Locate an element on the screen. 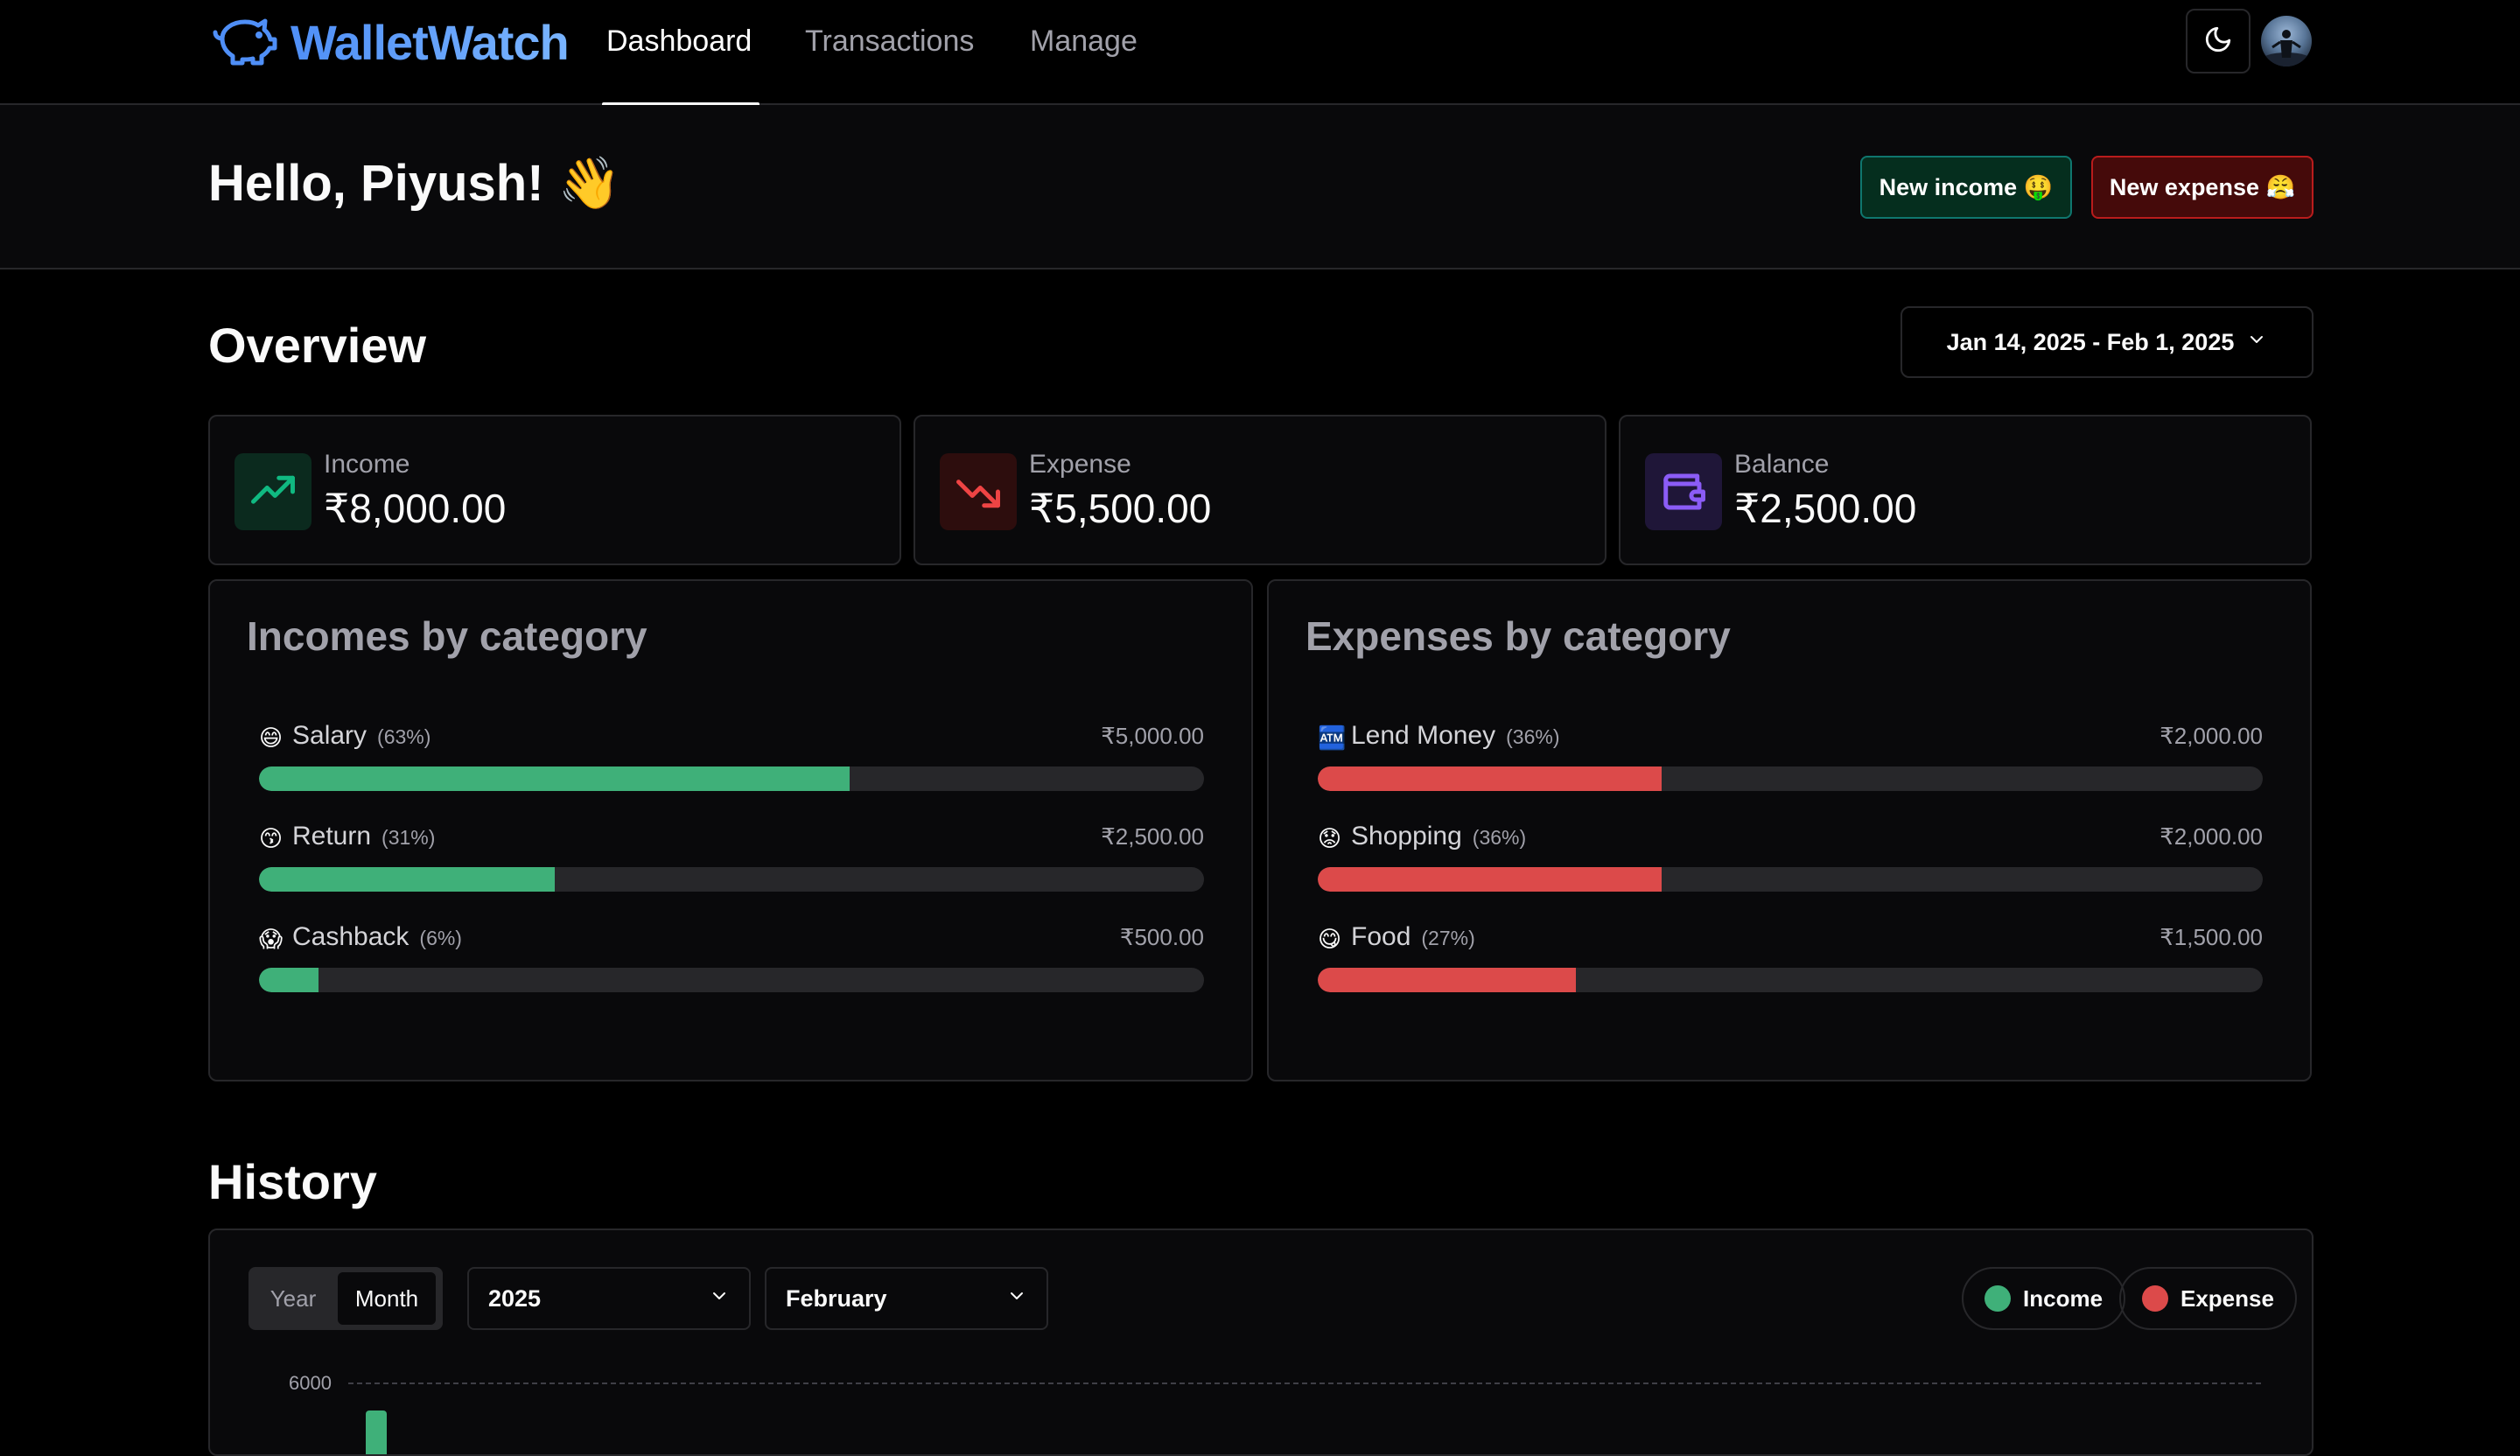 The height and width of the screenshot is (1456, 2520). month-select: February is located at coordinates (906, 1298).